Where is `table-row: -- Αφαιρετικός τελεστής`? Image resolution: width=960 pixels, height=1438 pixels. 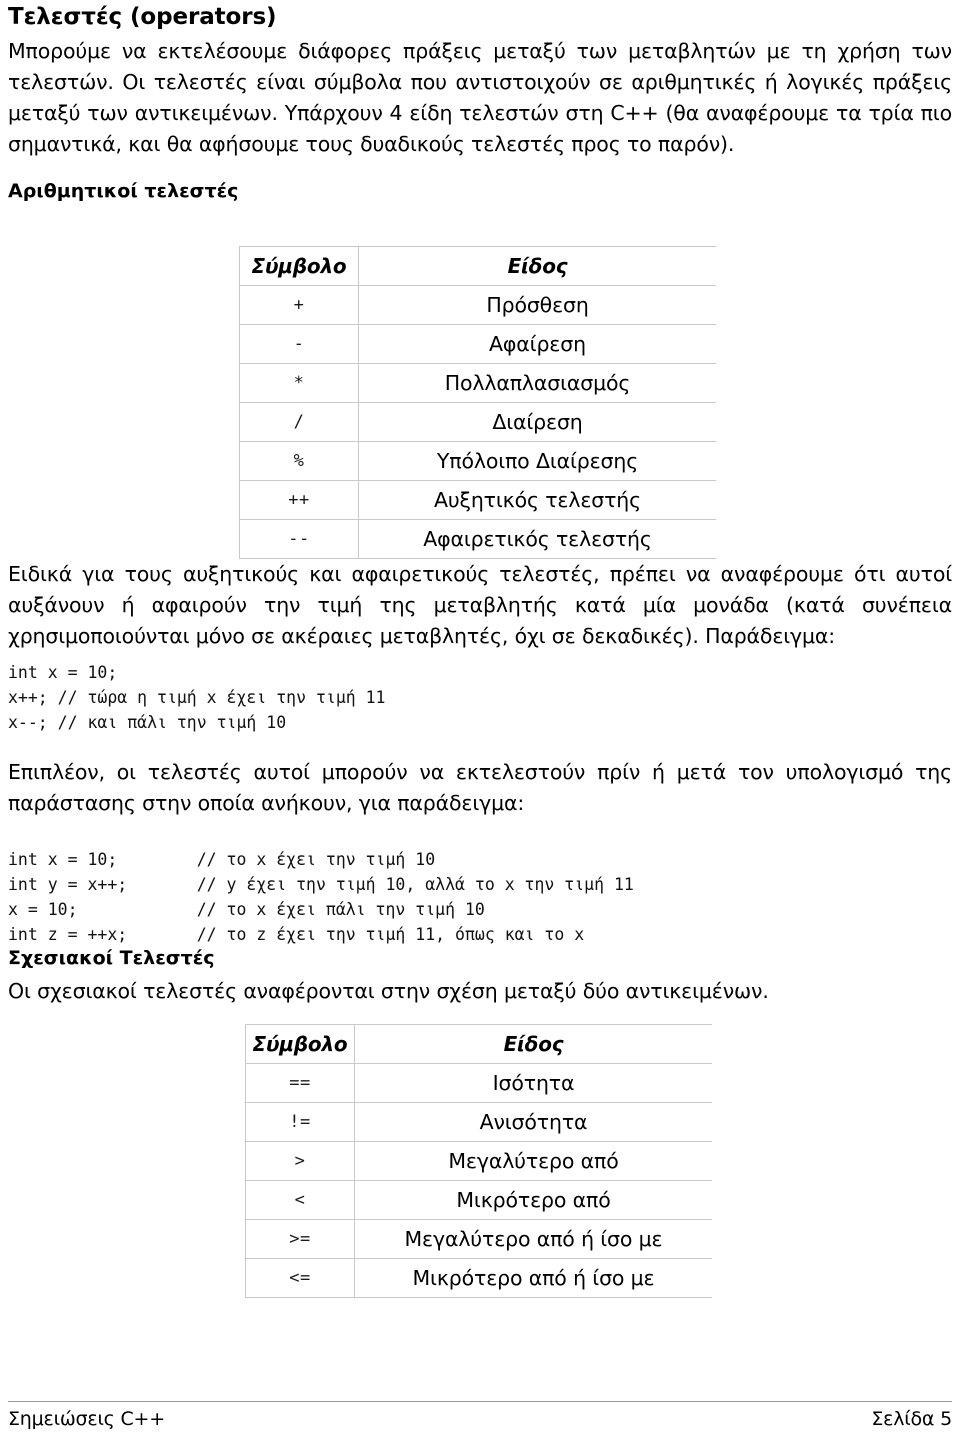 table-row: -- Αφαιρετικός τελεστής is located at coordinates (477, 539).